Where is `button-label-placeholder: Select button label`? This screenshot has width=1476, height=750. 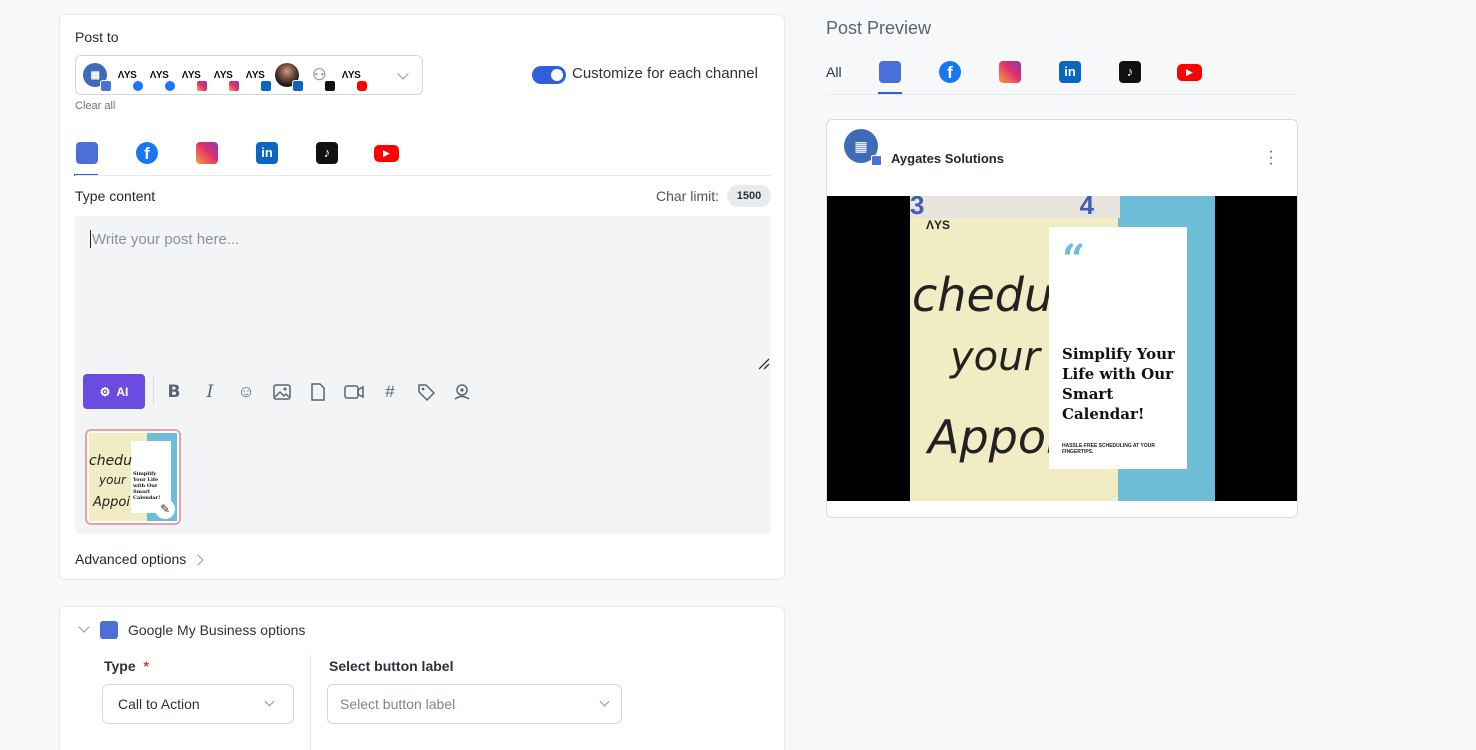 button-label-placeholder: Select button label is located at coordinates (398, 704).